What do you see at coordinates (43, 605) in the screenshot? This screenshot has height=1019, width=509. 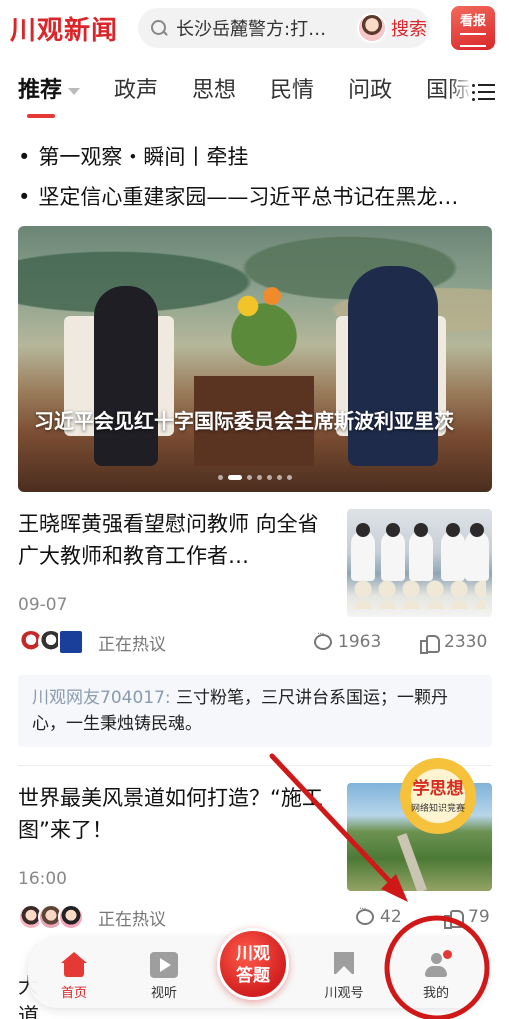 I see `article-time: 09-07` at bounding box center [43, 605].